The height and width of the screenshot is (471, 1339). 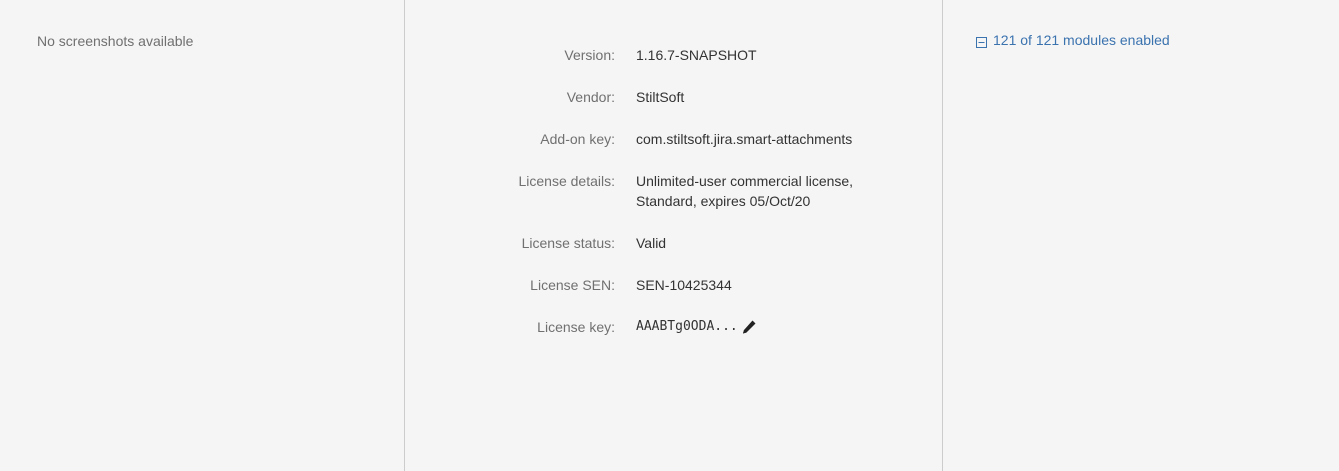 I want to click on addon-key-label: Add-on key:, so click(x=577, y=139).